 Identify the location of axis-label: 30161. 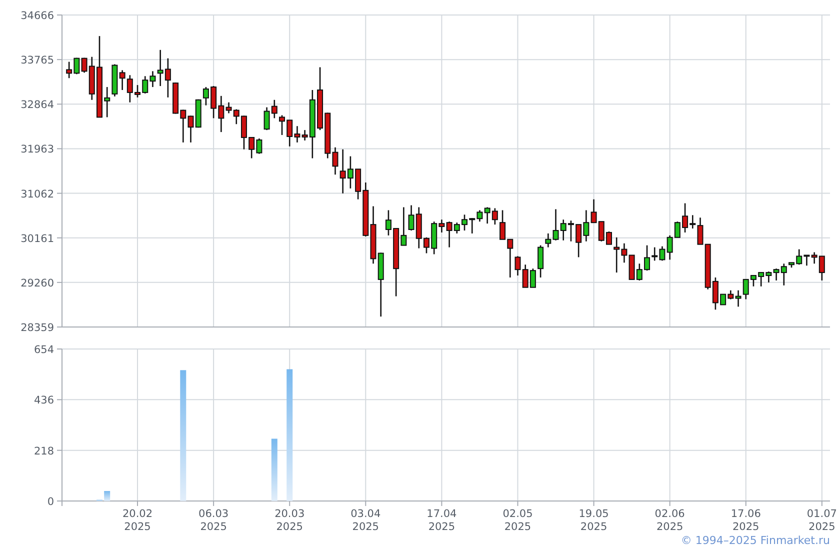
(37, 238).